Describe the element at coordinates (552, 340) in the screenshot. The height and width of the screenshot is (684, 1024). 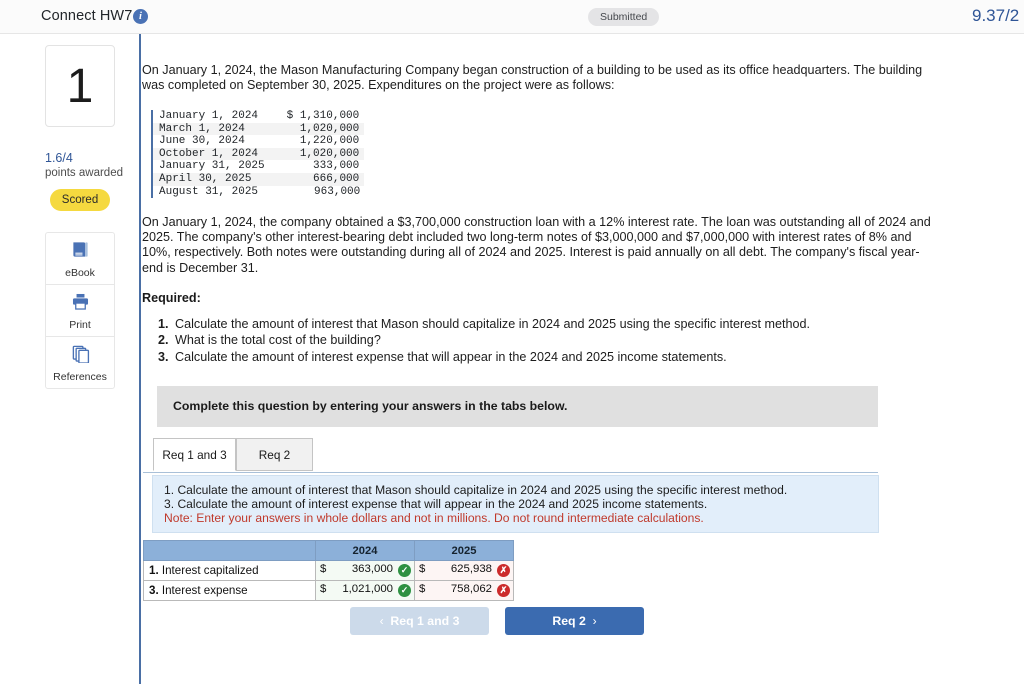
I see `list-item: What is the total cost of the building?` at that location.